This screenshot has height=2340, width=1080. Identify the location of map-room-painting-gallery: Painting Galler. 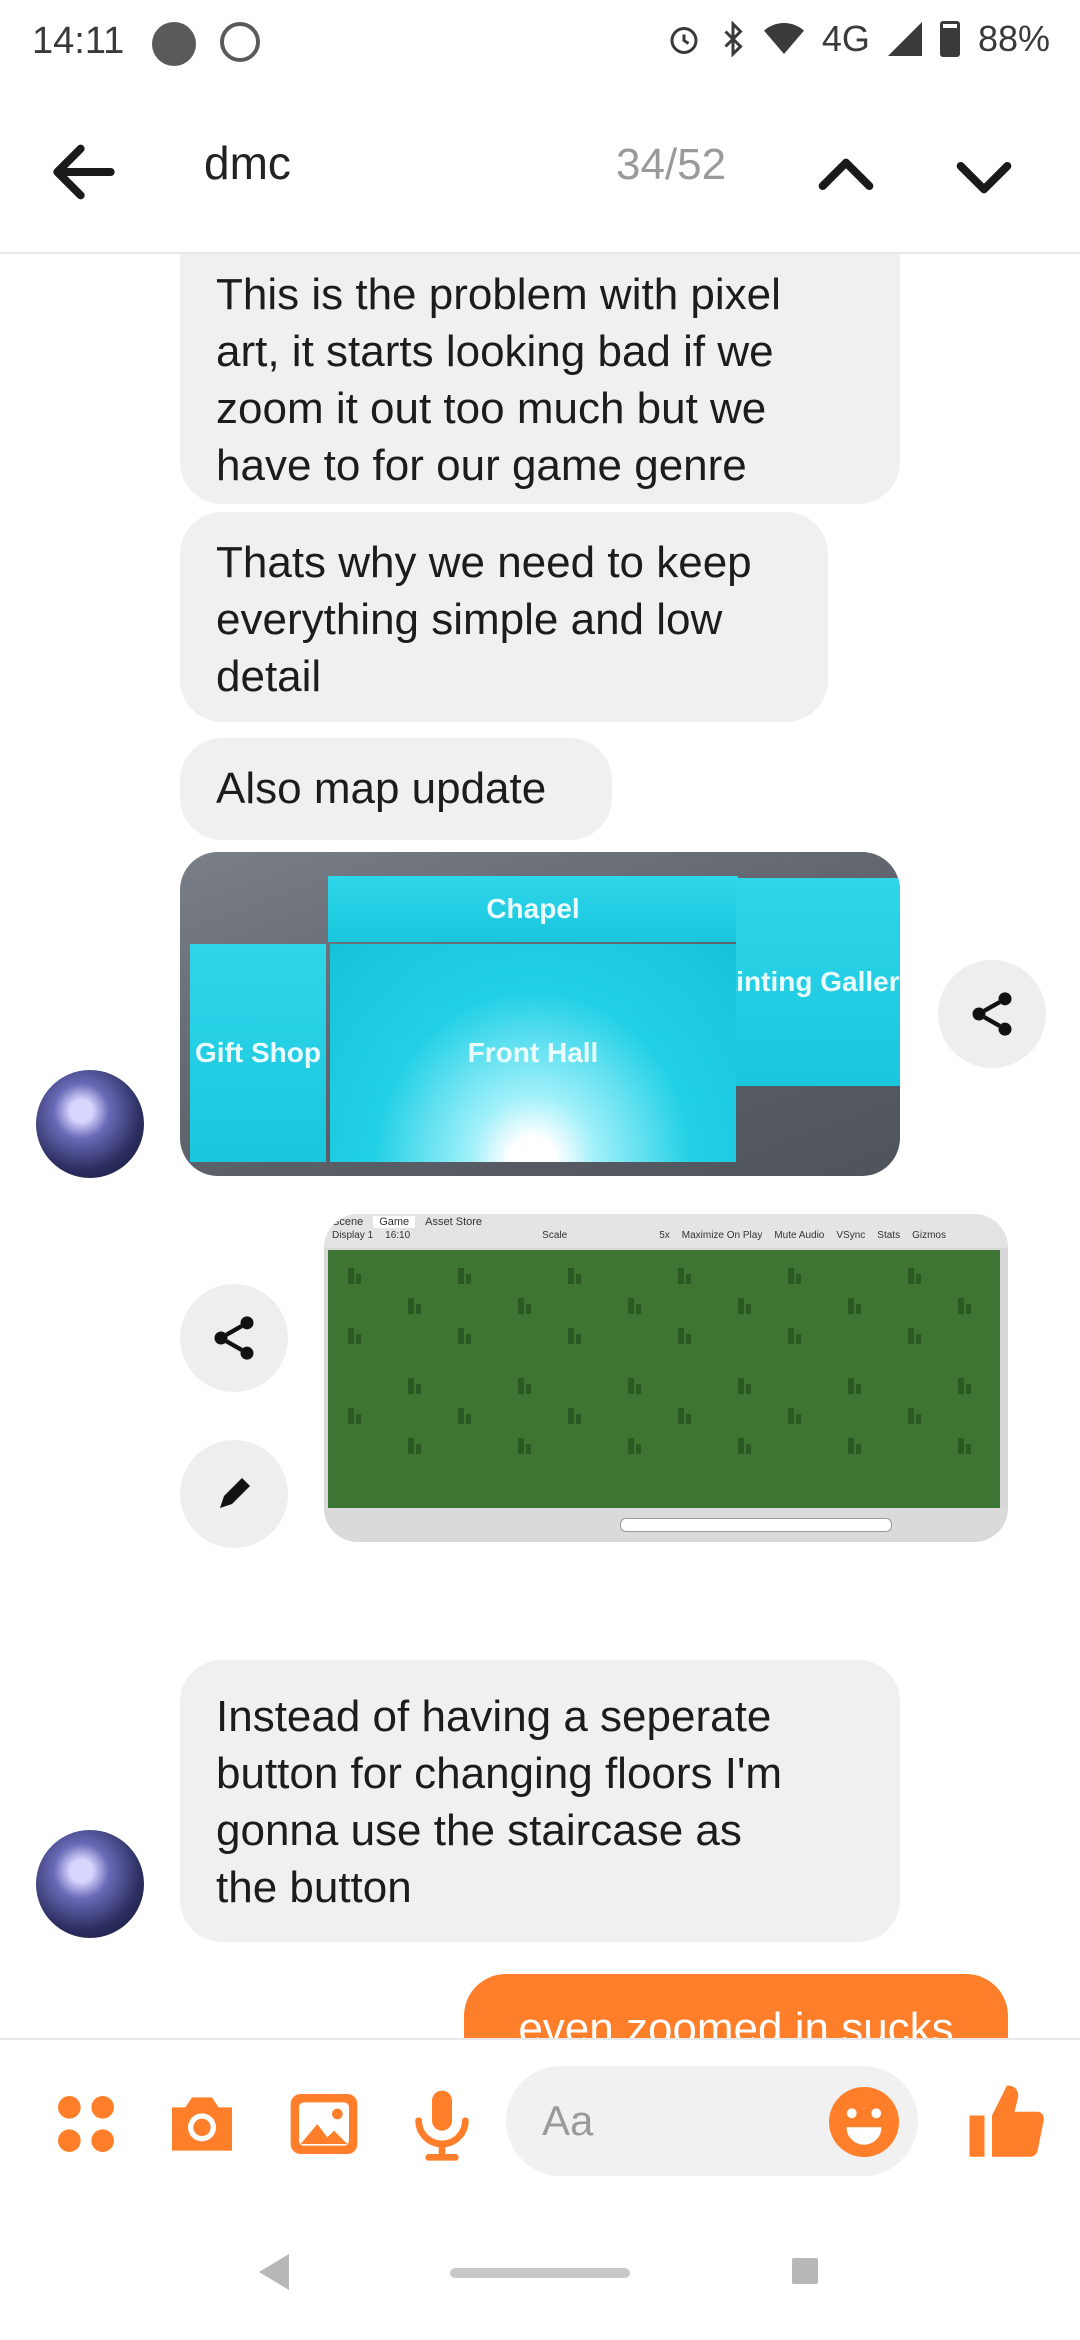
(818, 982).